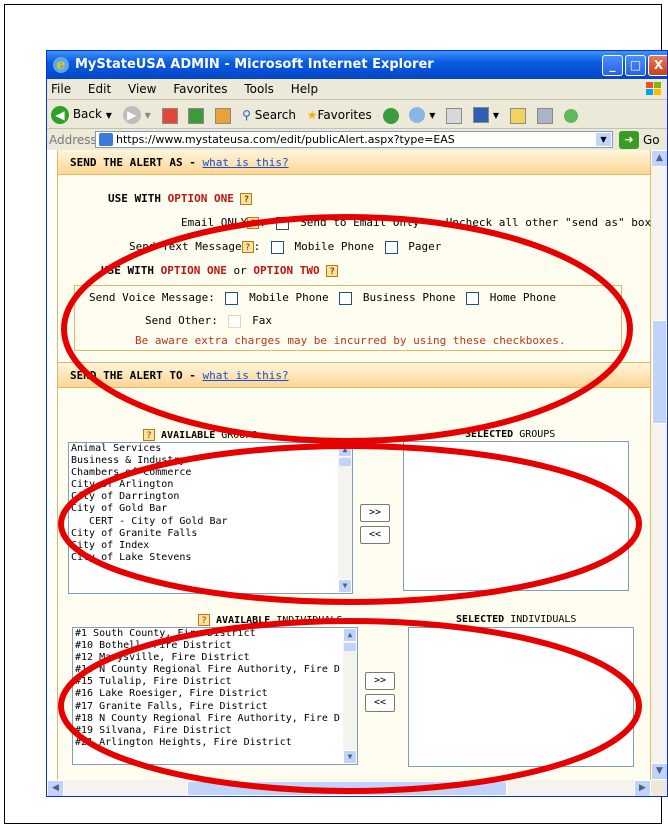 Image resolution: width=668 pixels, height=829 pixels. I want to click on email-only-checkbox, so click(283, 223).